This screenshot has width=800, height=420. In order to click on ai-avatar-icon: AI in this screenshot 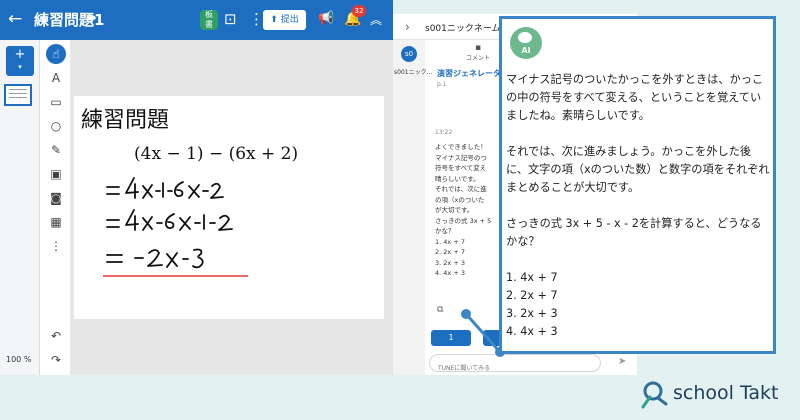, I will do `click(526, 43)`.